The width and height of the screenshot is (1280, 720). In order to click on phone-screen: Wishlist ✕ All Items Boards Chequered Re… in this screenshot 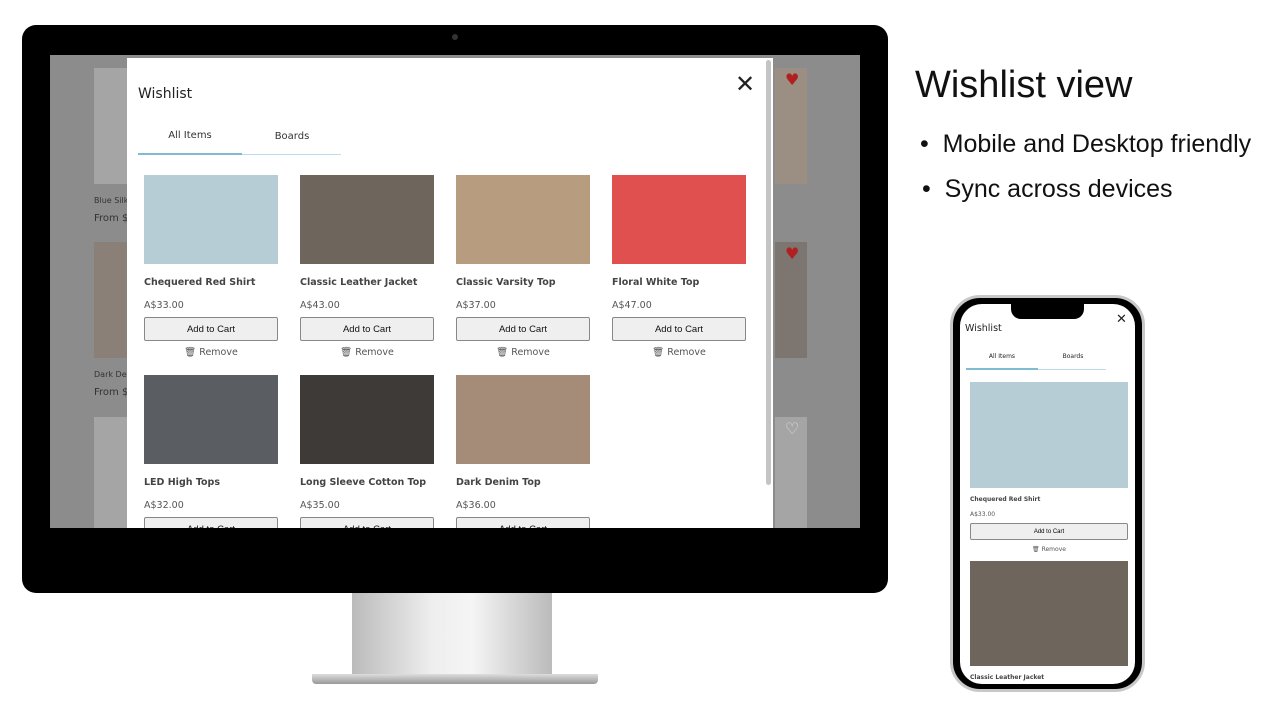, I will do `click(1047, 494)`.